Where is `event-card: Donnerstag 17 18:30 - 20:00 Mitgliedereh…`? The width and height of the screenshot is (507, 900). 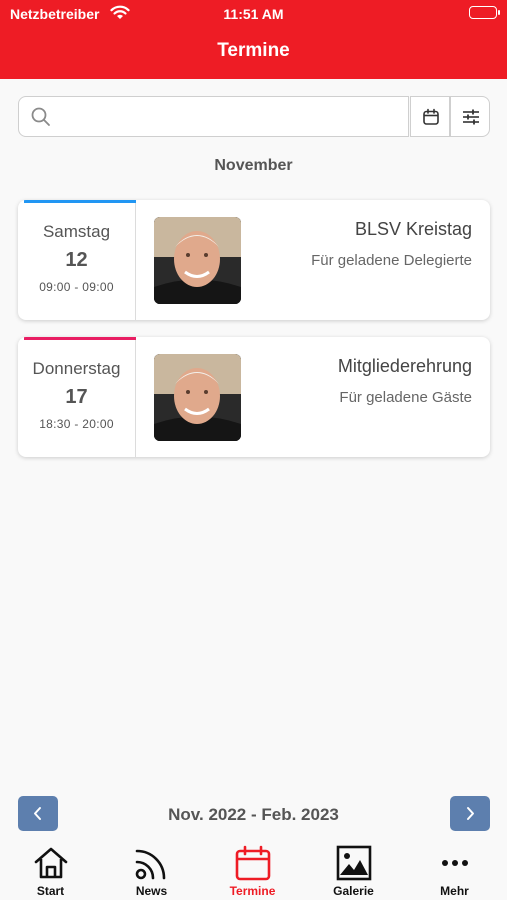
event-card: Donnerstag 17 18:30 - 20:00 Mitgliedereh… is located at coordinates (254, 397).